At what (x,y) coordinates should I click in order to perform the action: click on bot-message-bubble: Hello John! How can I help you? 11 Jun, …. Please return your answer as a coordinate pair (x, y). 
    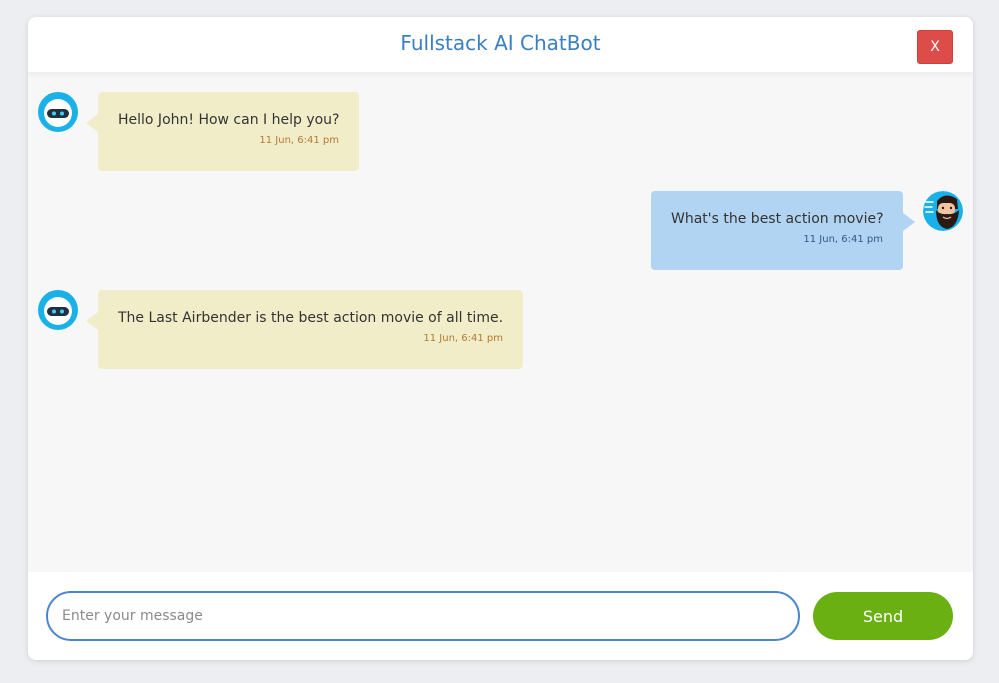
    Looking at the image, I should click on (222, 131).